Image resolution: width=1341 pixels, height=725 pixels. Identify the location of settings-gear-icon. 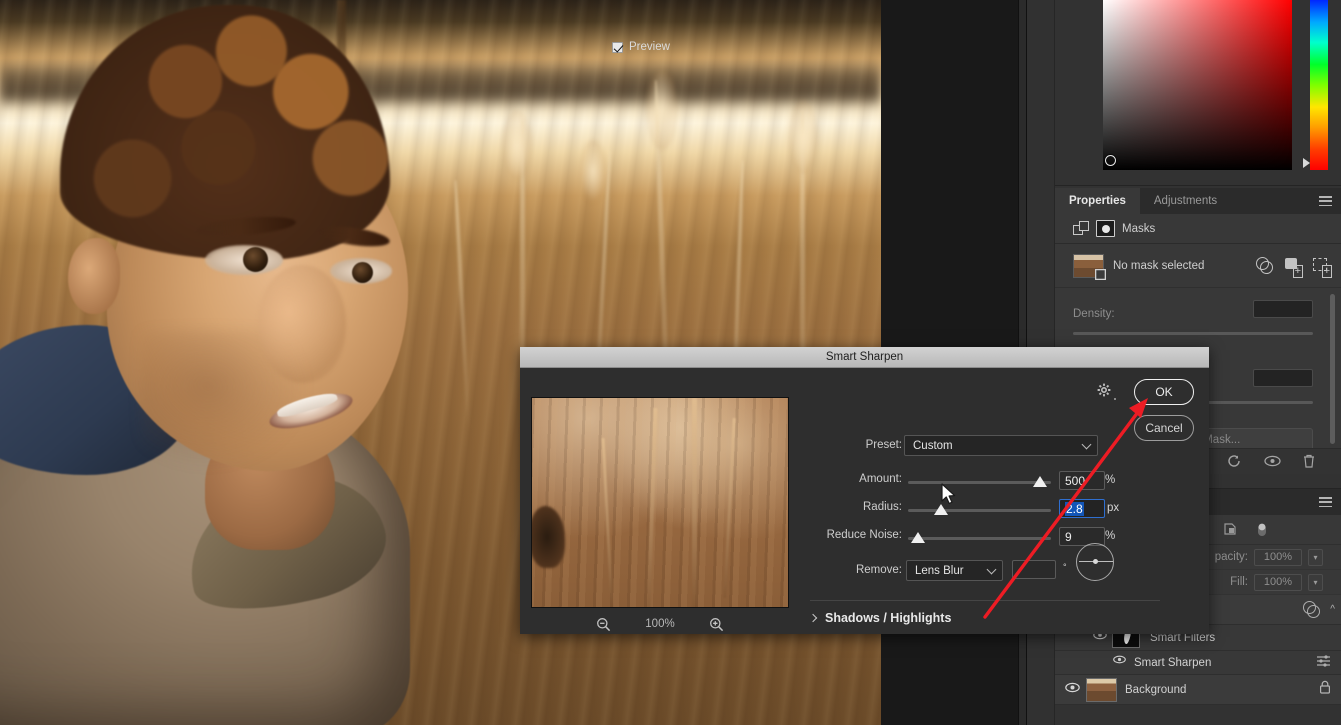
(1104, 390).